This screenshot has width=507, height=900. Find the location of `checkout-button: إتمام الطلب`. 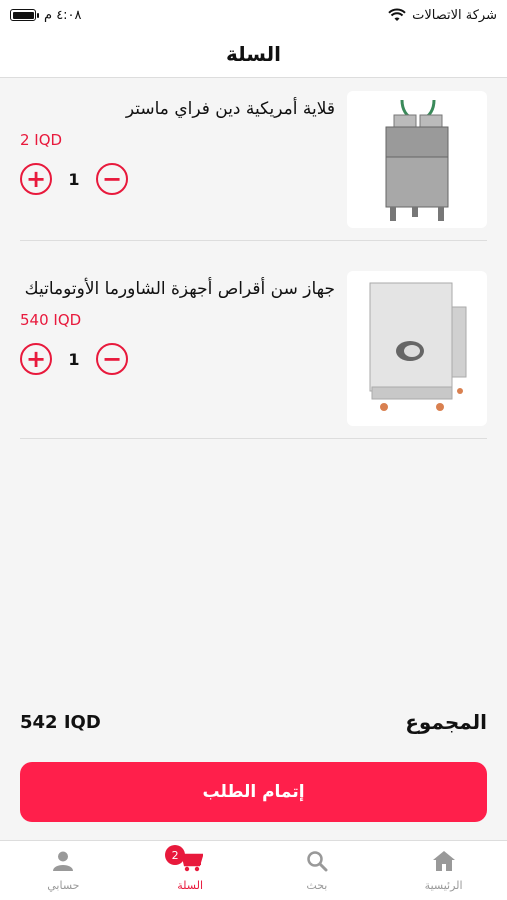

checkout-button: إتمام الطلب is located at coordinates (253, 792).